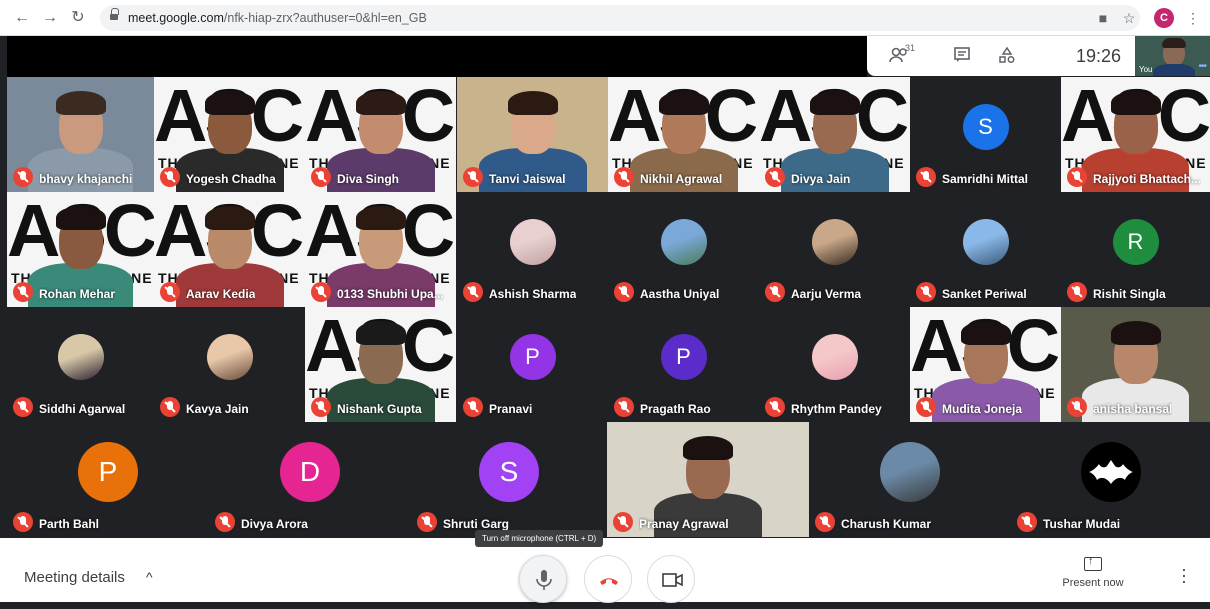 This screenshot has height=609, width=1210. I want to click on participant-name: anisha bansal, so click(1133, 409).